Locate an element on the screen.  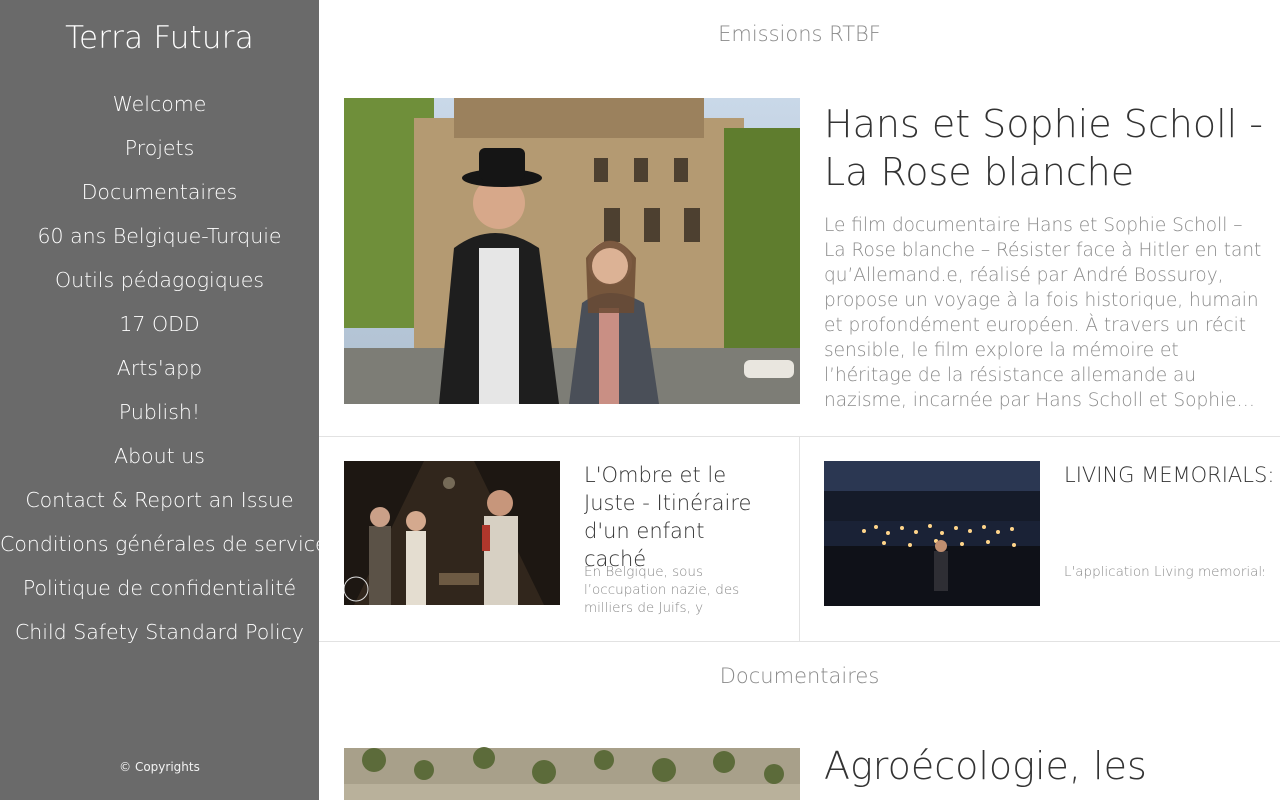
nav-item-privacy: Politique de confidentialité is located at coordinates (159, 588).